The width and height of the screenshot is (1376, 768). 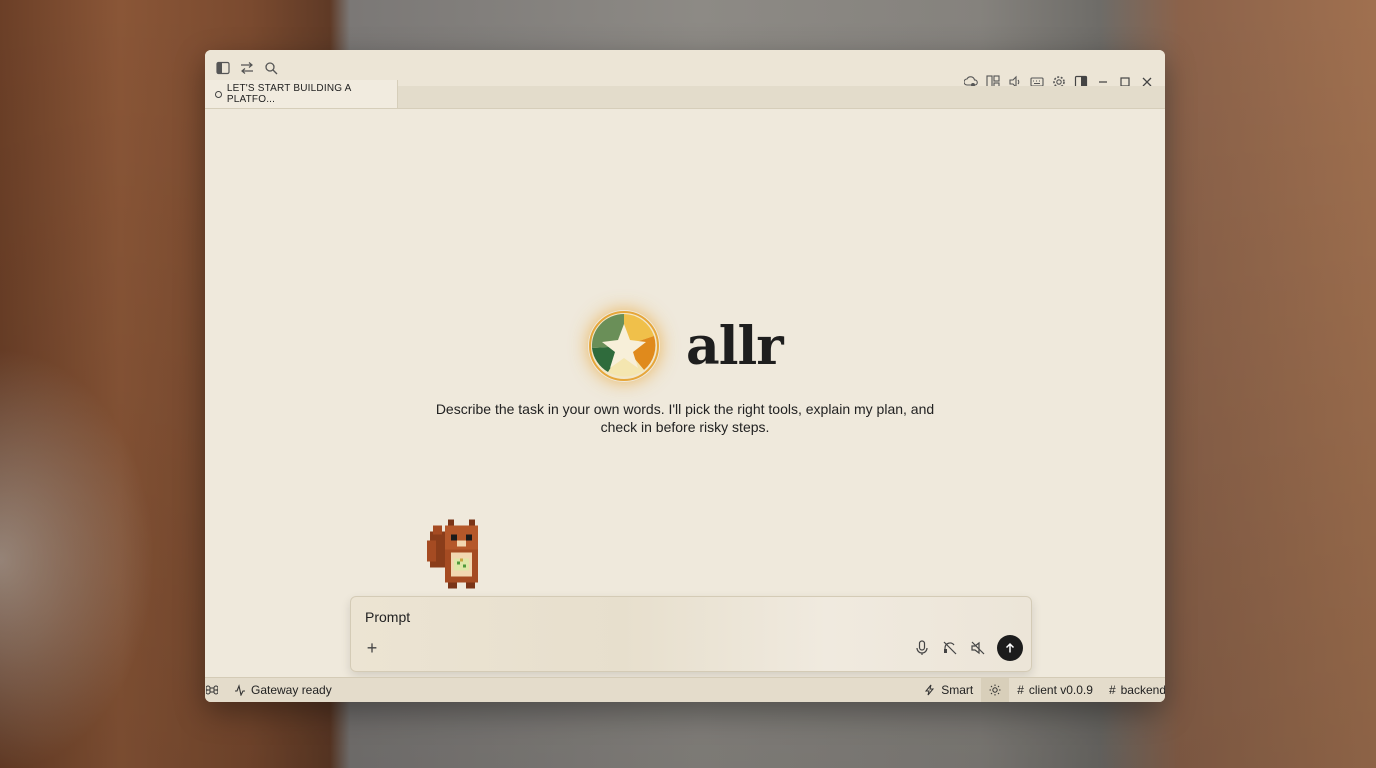 I want to click on client-version: # client v0.0.9, so click(x=1055, y=690).